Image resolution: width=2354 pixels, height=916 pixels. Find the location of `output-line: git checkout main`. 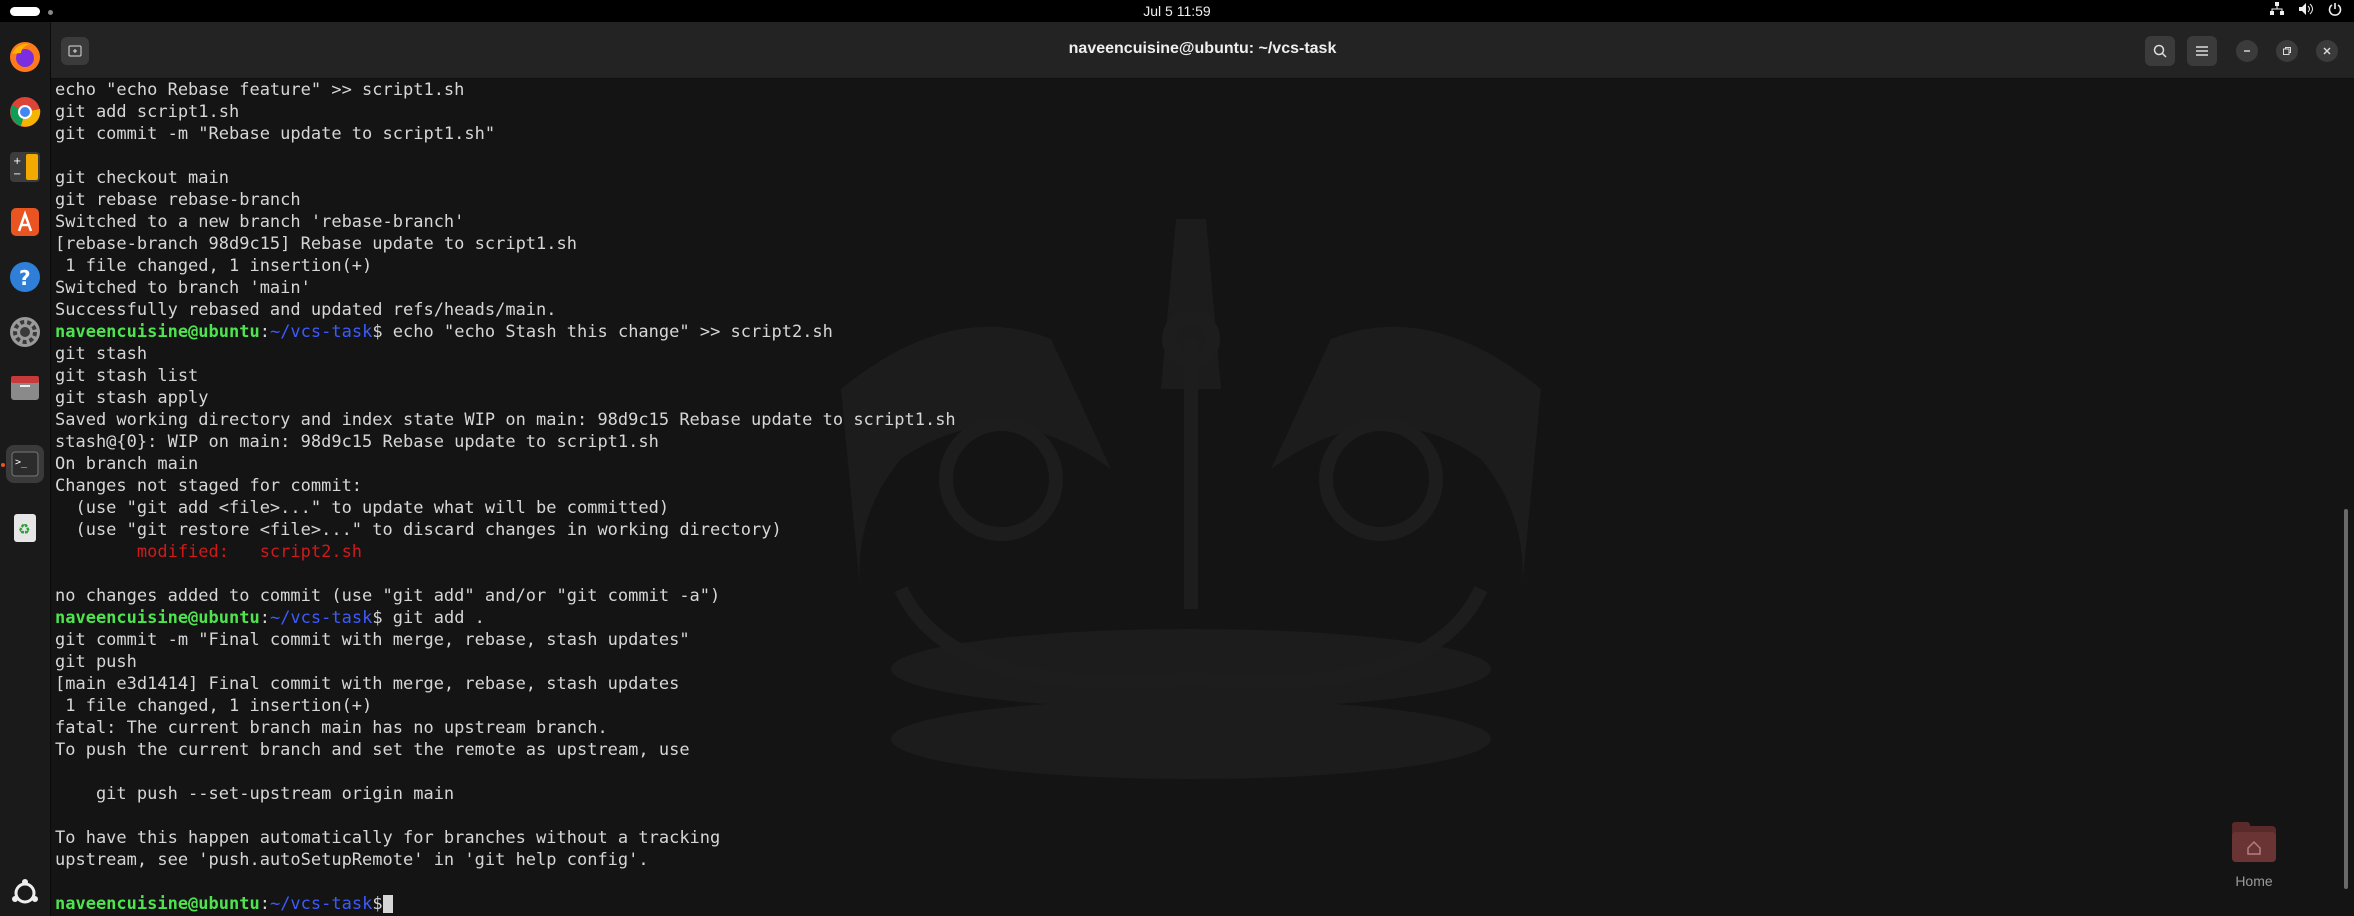

output-line: git checkout main is located at coordinates (142, 178).